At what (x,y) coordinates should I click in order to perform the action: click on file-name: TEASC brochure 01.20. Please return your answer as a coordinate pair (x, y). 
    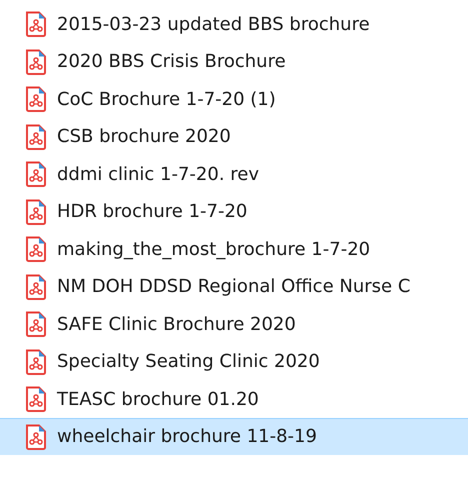
    Looking at the image, I should click on (158, 400).